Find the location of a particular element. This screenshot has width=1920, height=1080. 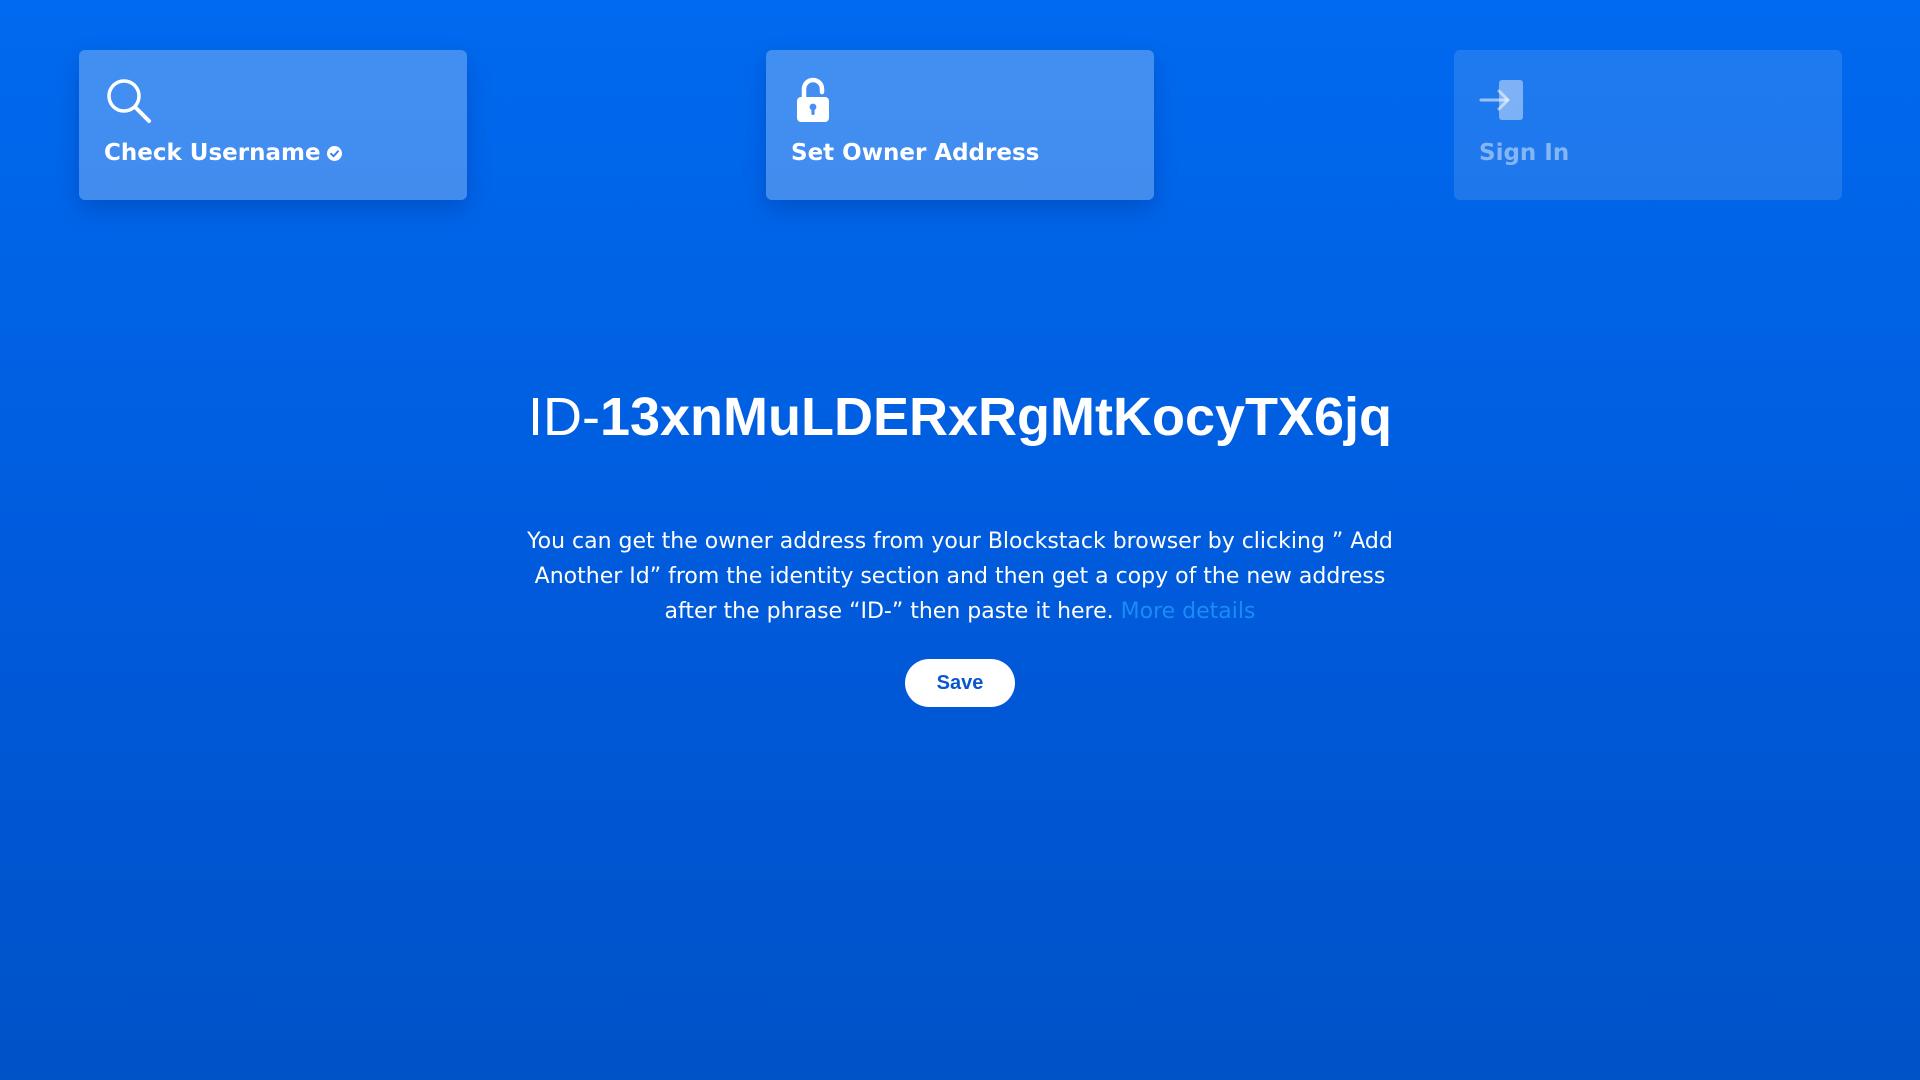

search-icon is located at coordinates (129, 101).